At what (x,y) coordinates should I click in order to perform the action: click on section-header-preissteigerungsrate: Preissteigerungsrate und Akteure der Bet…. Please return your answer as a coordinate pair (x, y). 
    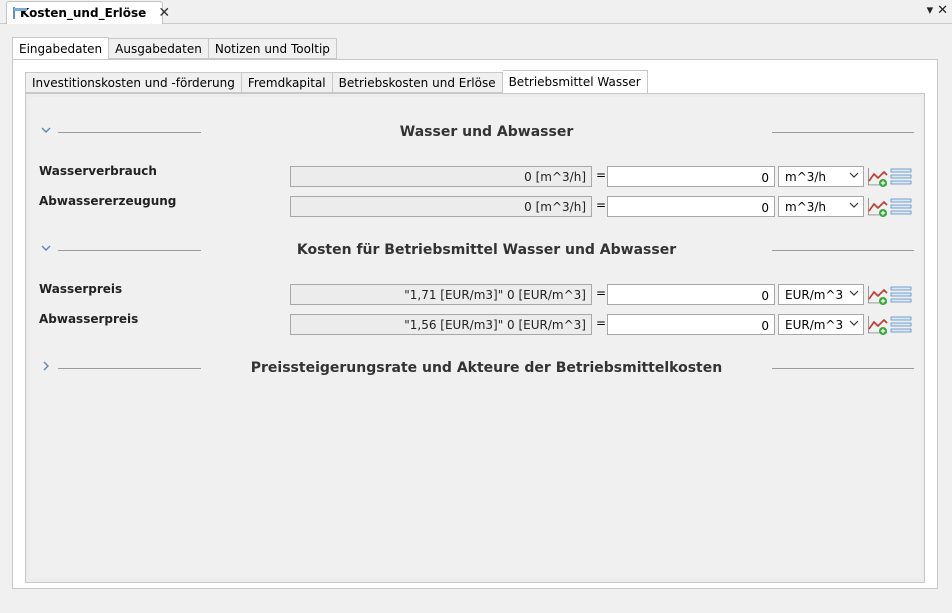
    Looking at the image, I should click on (475, 369).